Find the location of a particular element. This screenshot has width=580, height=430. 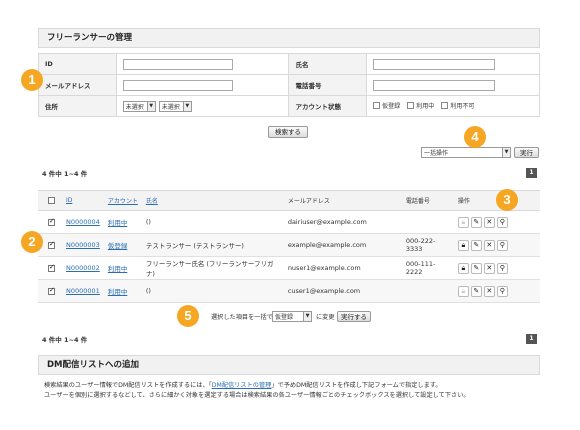

bulk-run-button: 実行 is located at coordinates (526, 152).